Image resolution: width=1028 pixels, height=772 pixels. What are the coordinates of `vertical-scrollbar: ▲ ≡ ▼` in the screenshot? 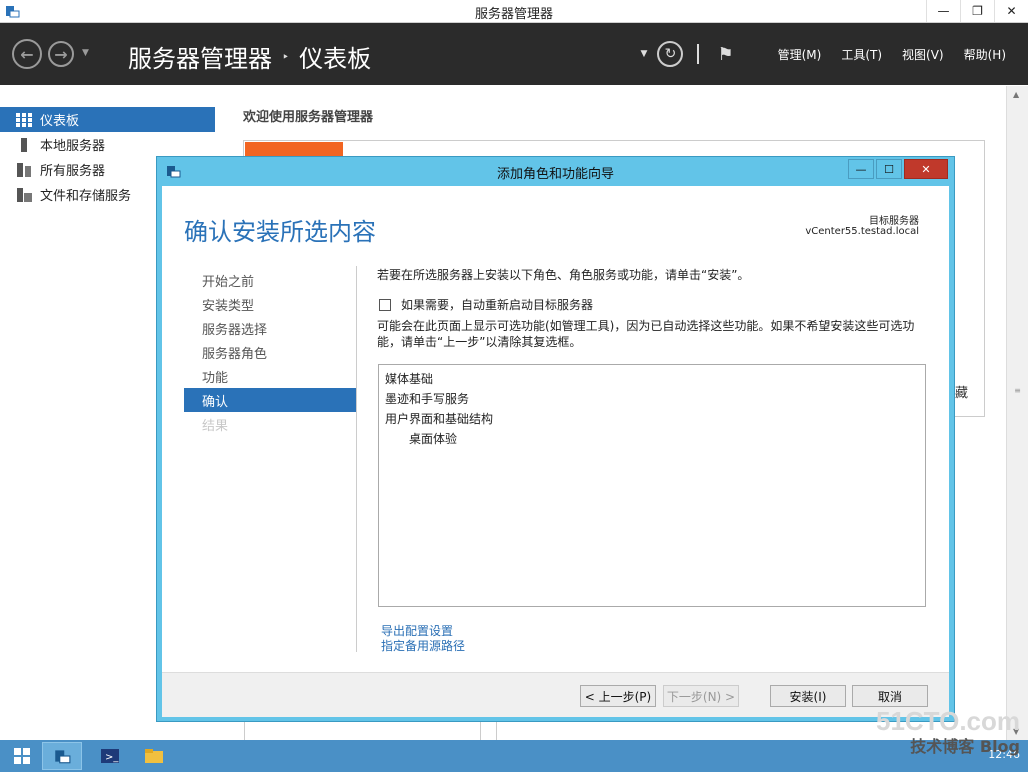 It's located at (1017, 413).